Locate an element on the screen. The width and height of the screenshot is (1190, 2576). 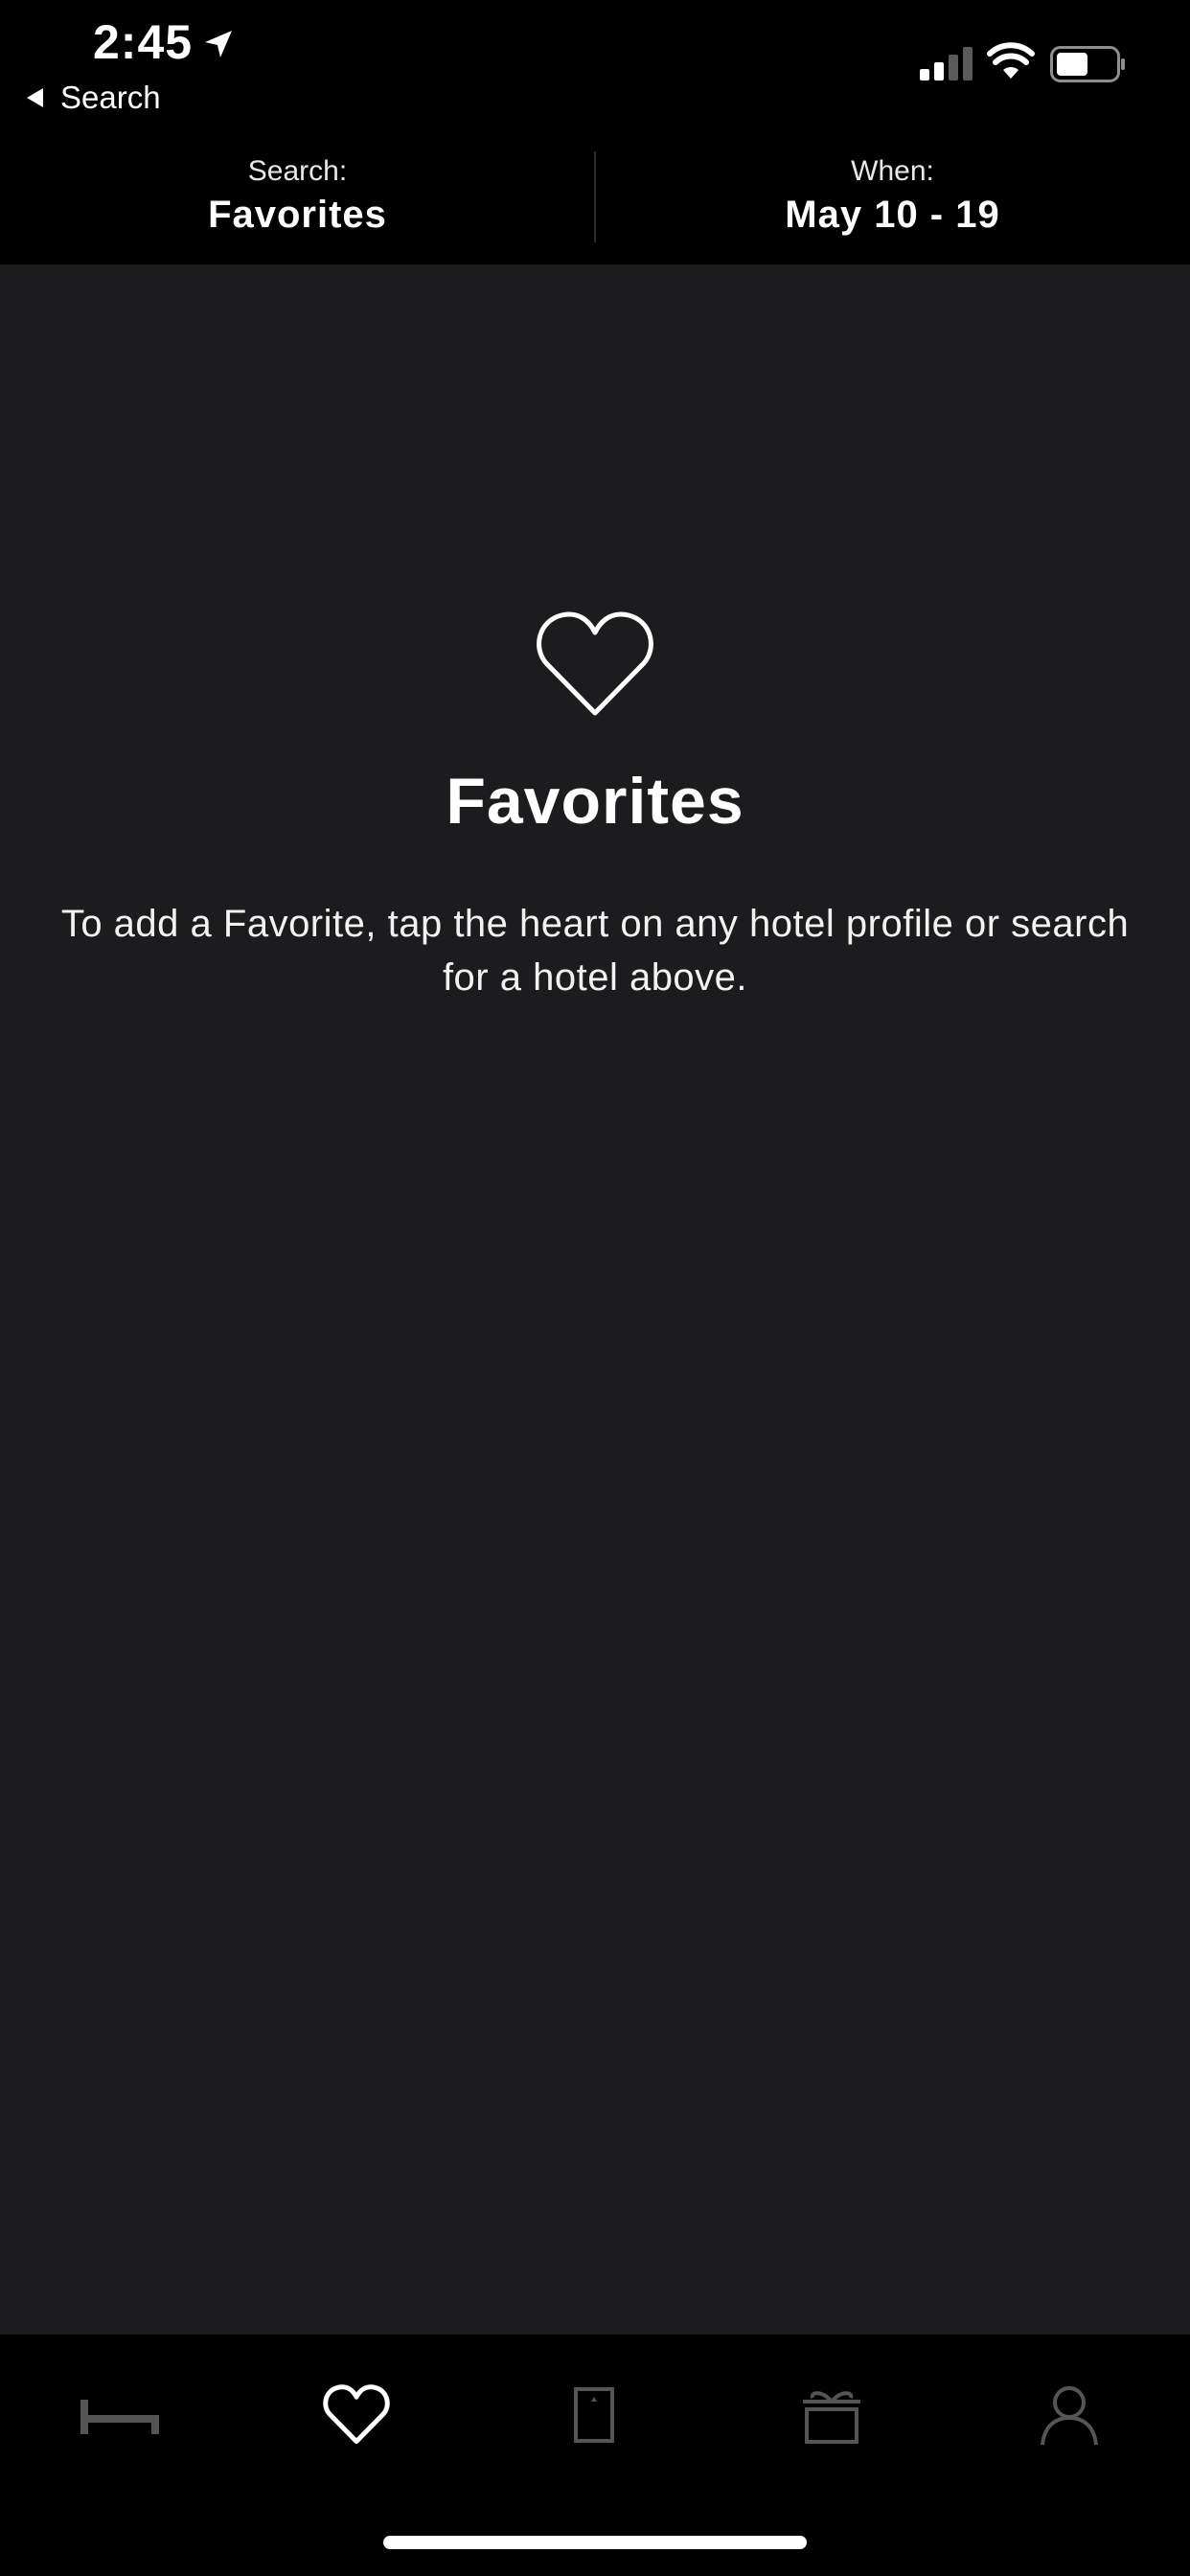
status-bar: 2:45 Search is located at coordinates (595, 72).